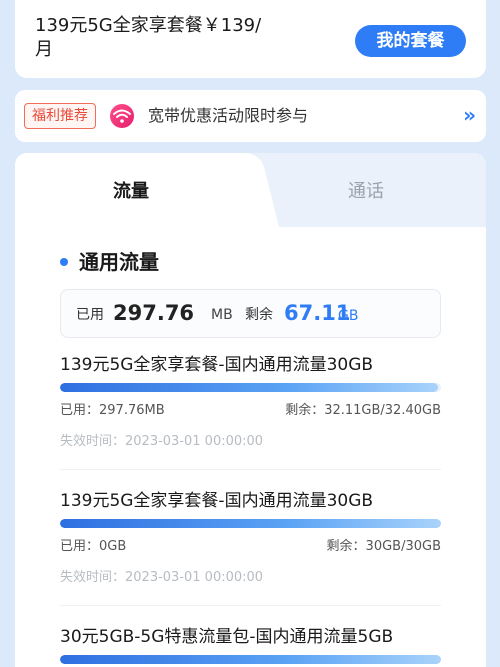 This screenshot has height=667, width=500. What do you see at coordinates (410, 41) in the screenshot?
I see `my-plan-button: 我的套餐` at bounding box center [410, 41].